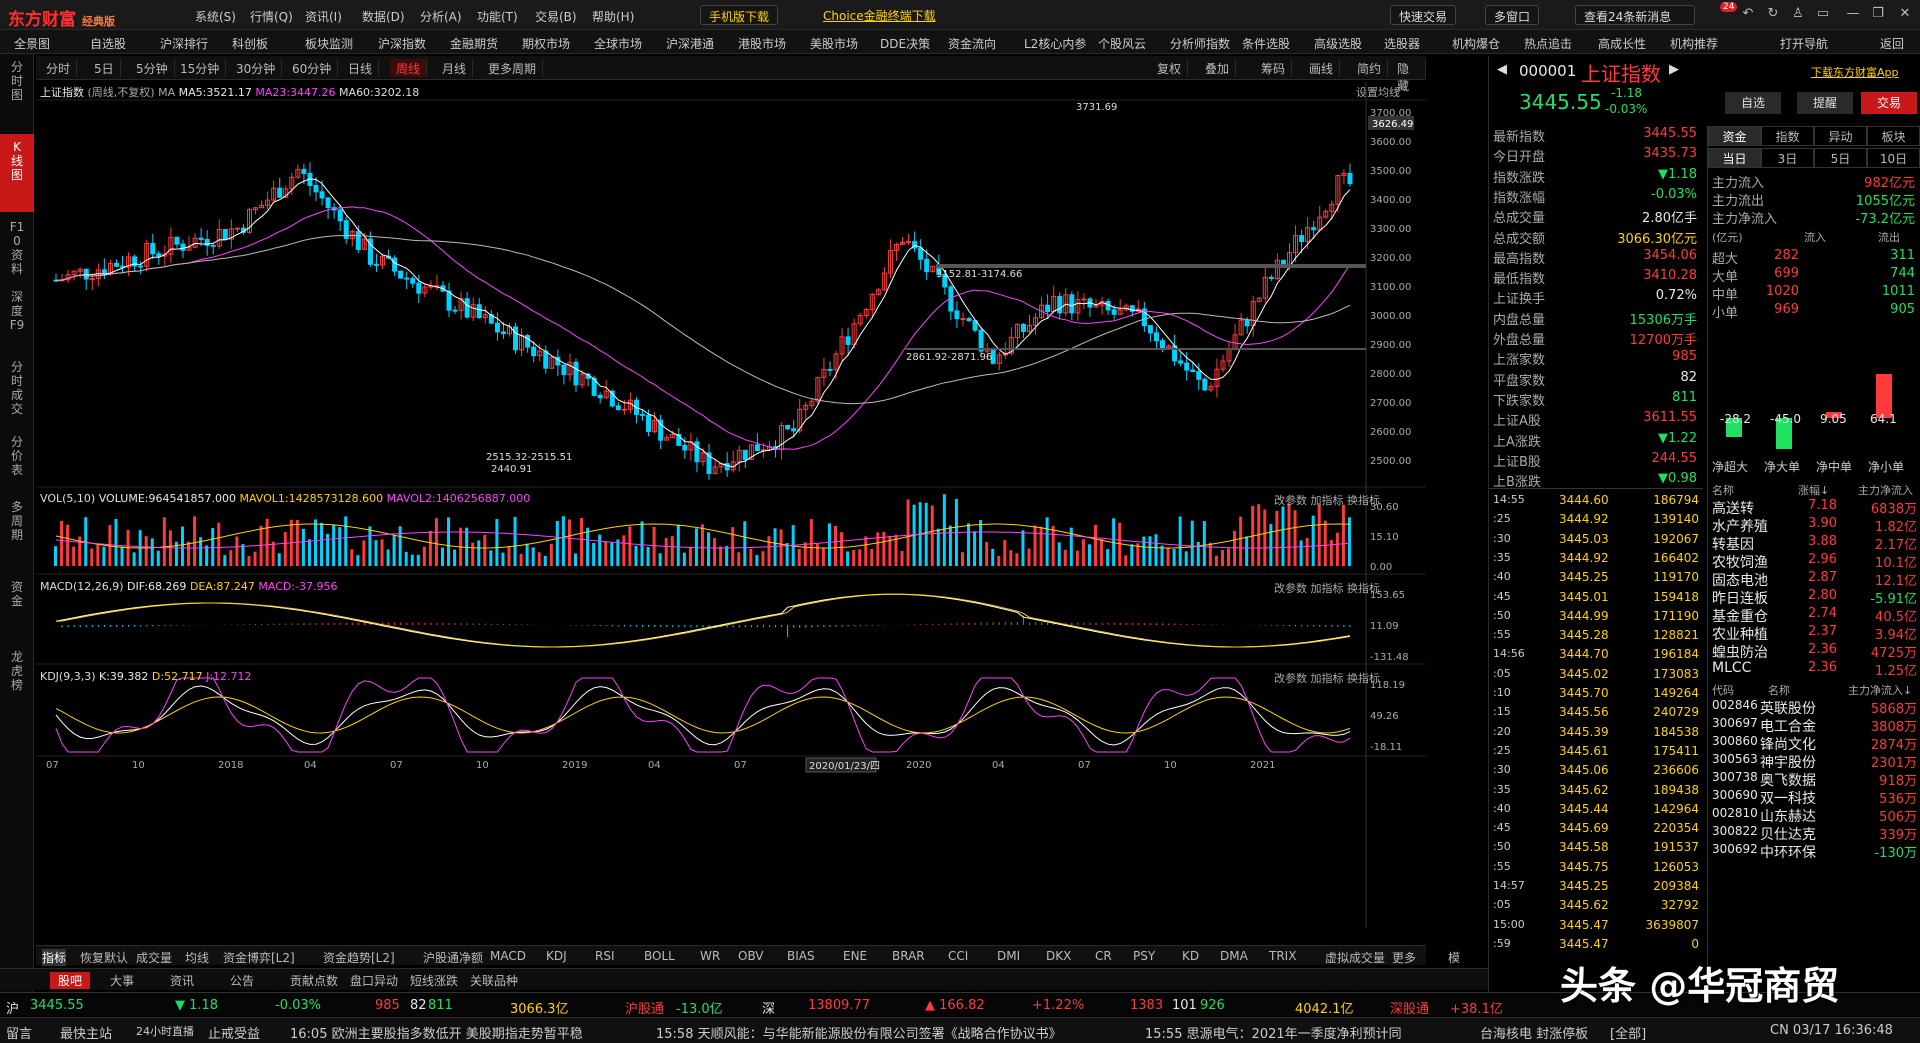 This screenshot has width=1920, height=1043. I want to click on nav-item: 机构爆仓, so click(1476, 43).